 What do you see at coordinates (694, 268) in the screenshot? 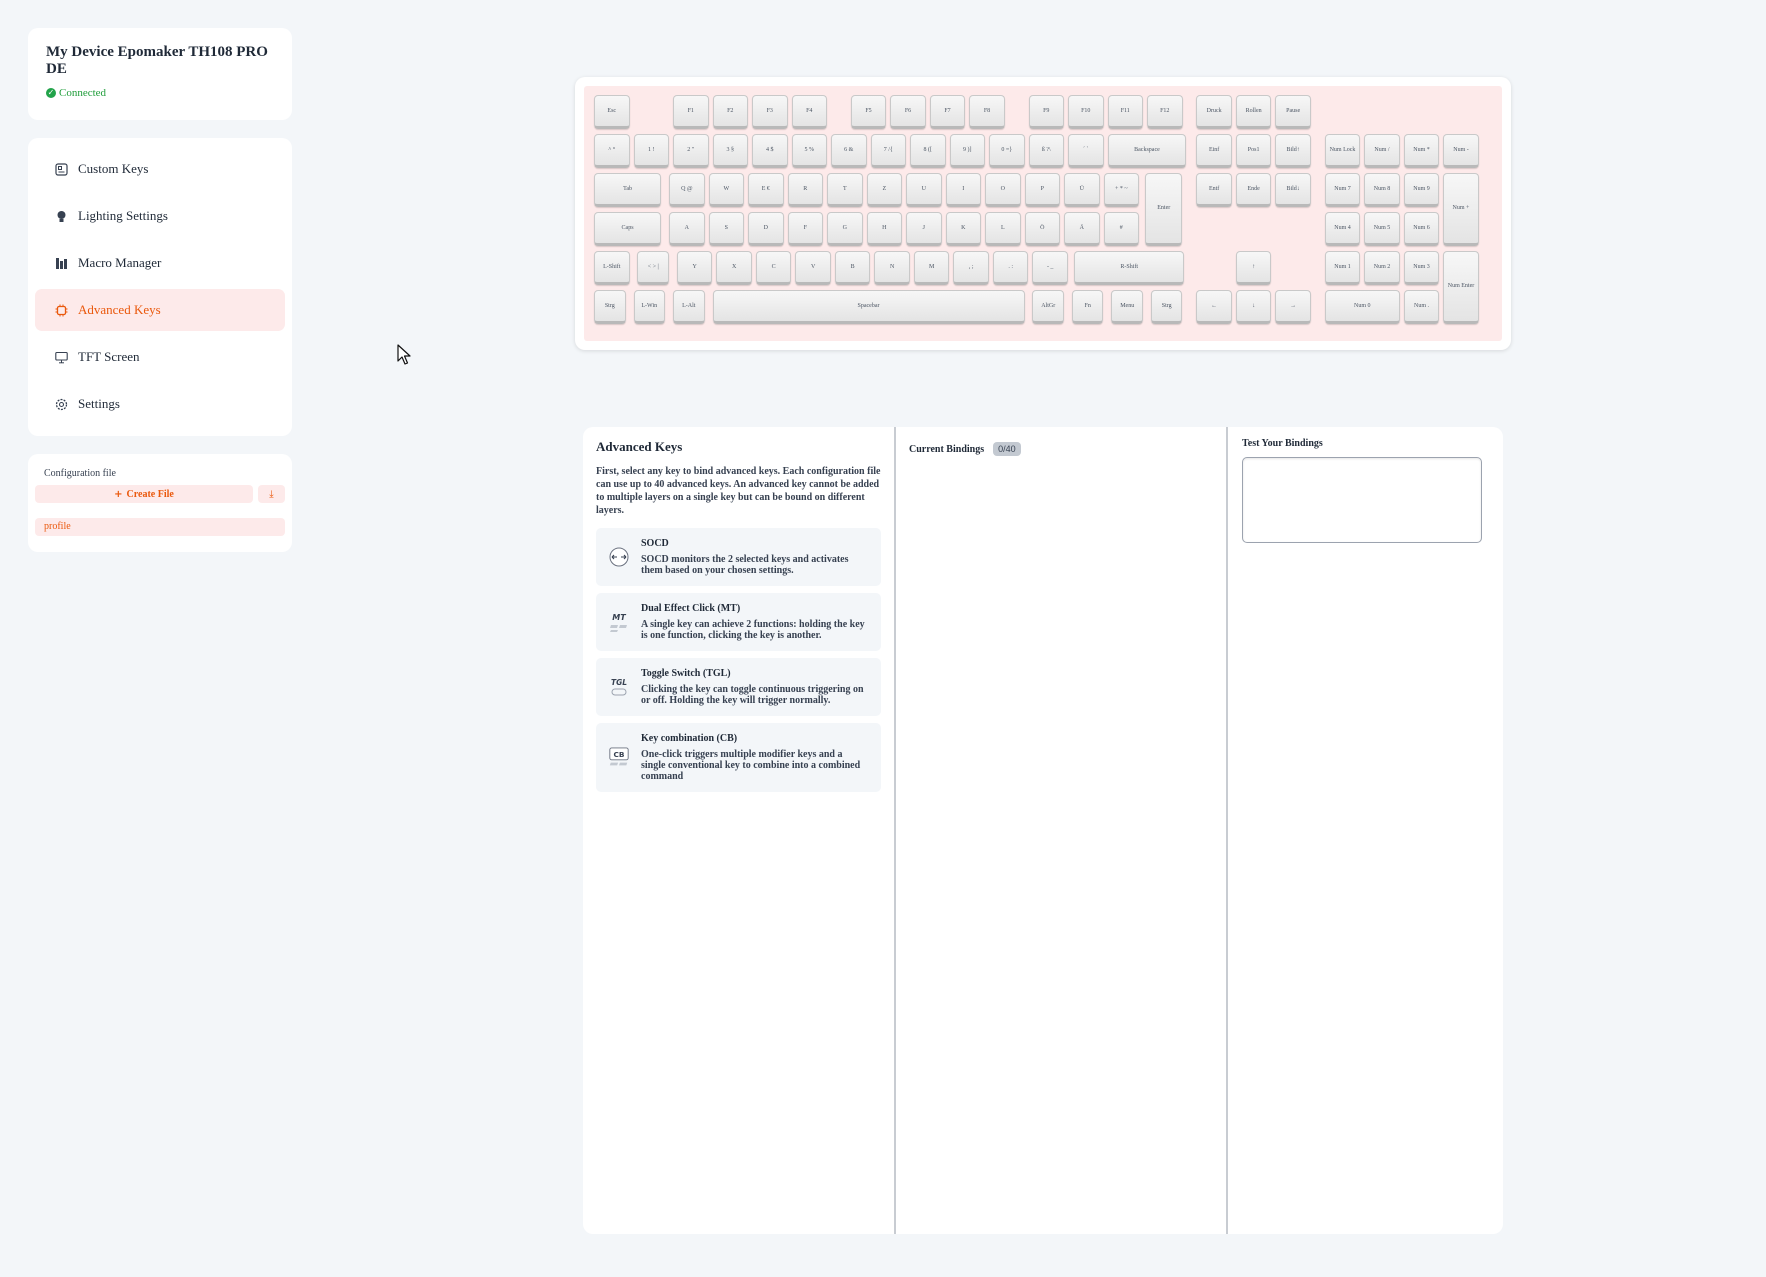
I see `keyboard-key: Y` at bounding box center [694, 268].